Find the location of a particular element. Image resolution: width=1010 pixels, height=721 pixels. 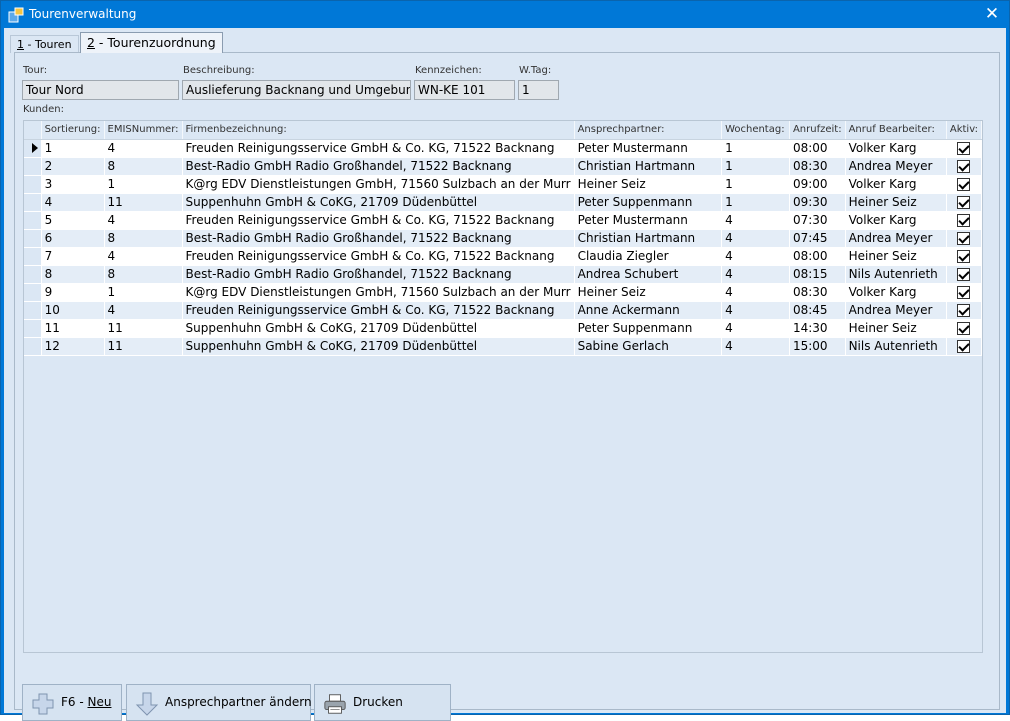

contact-cell: Andrea Schubert is located at coordinates (648, 274).